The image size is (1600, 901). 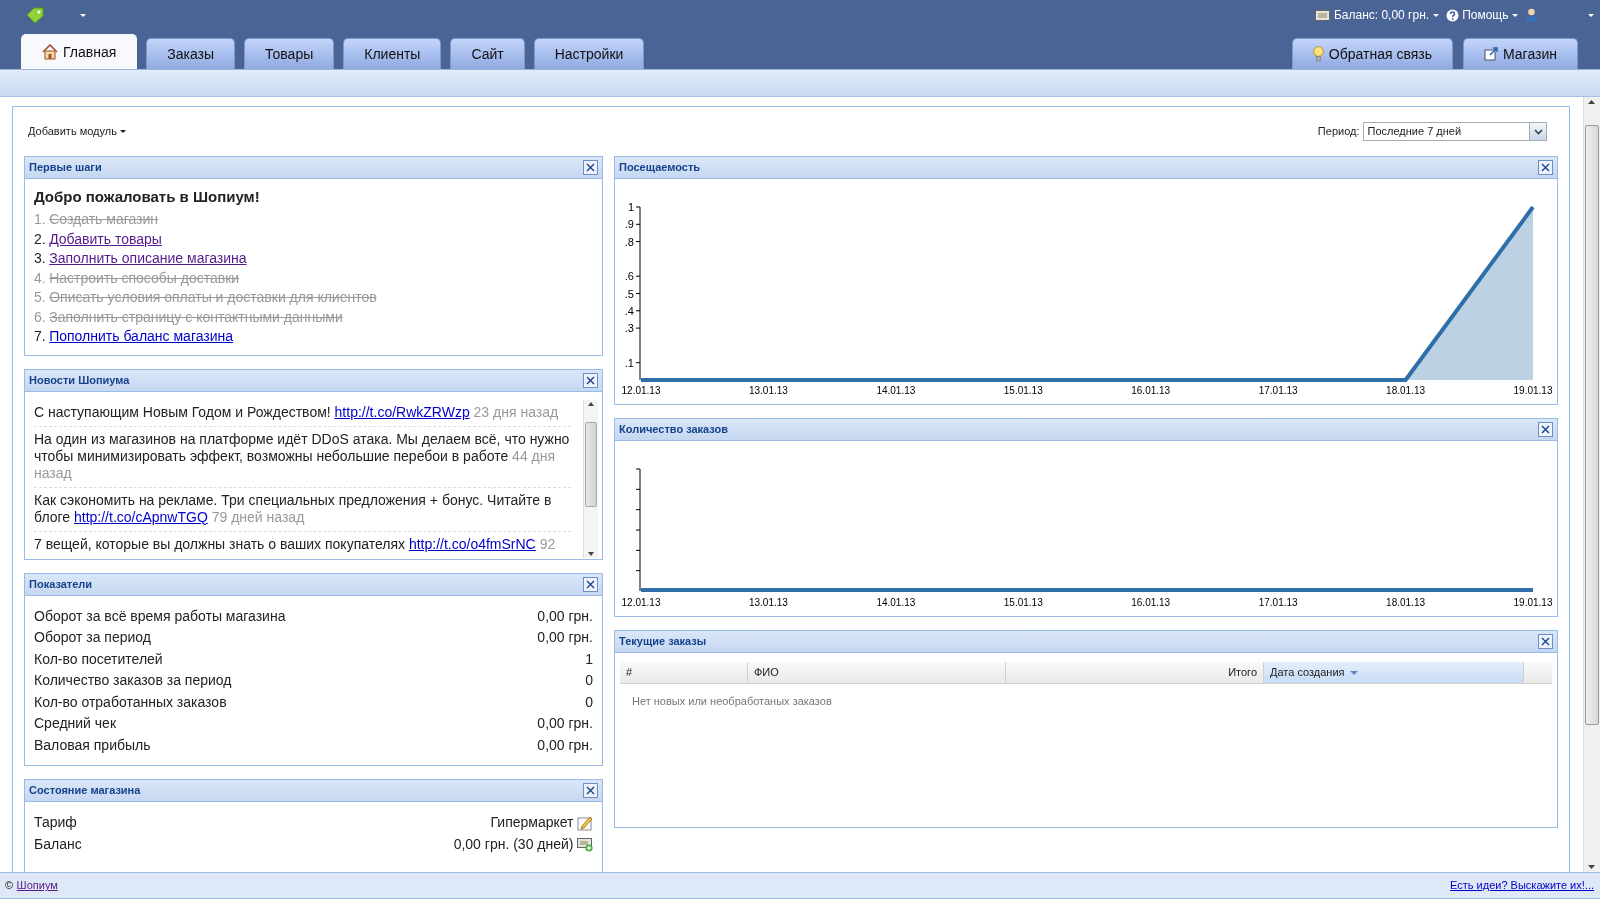 I want to click on scrollbar, so click(x=590, y=478).